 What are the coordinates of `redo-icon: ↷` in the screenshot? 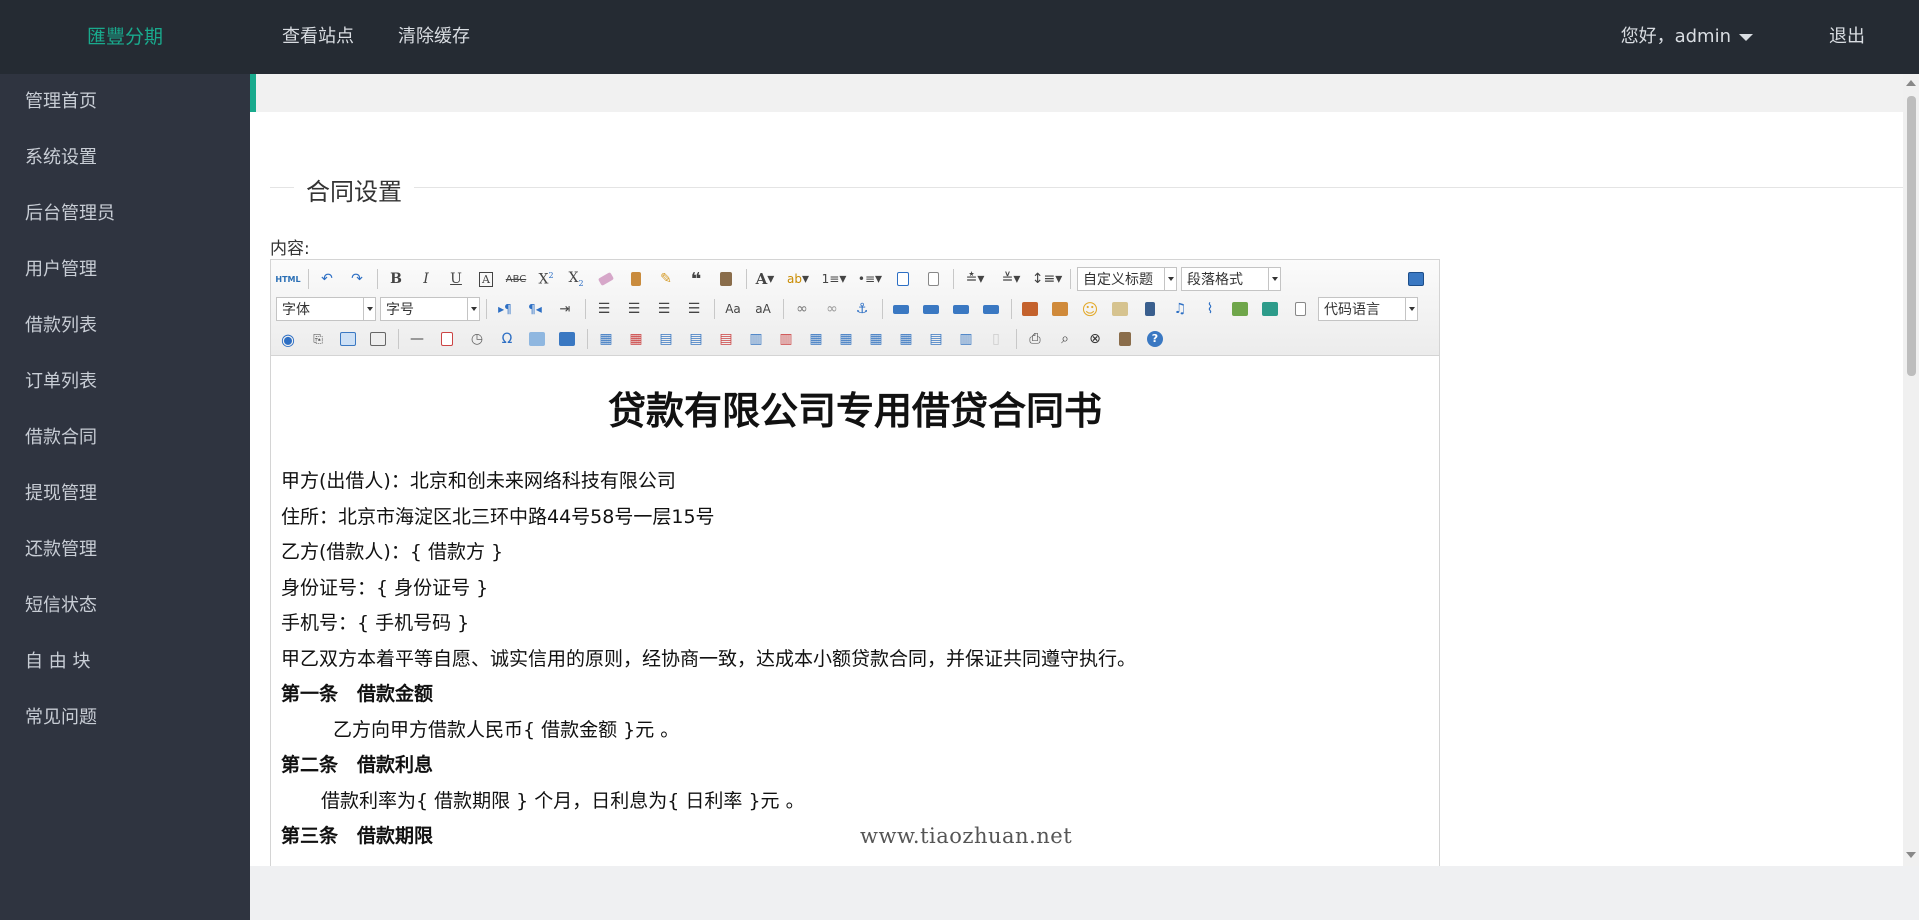 It's located at (357, 279).